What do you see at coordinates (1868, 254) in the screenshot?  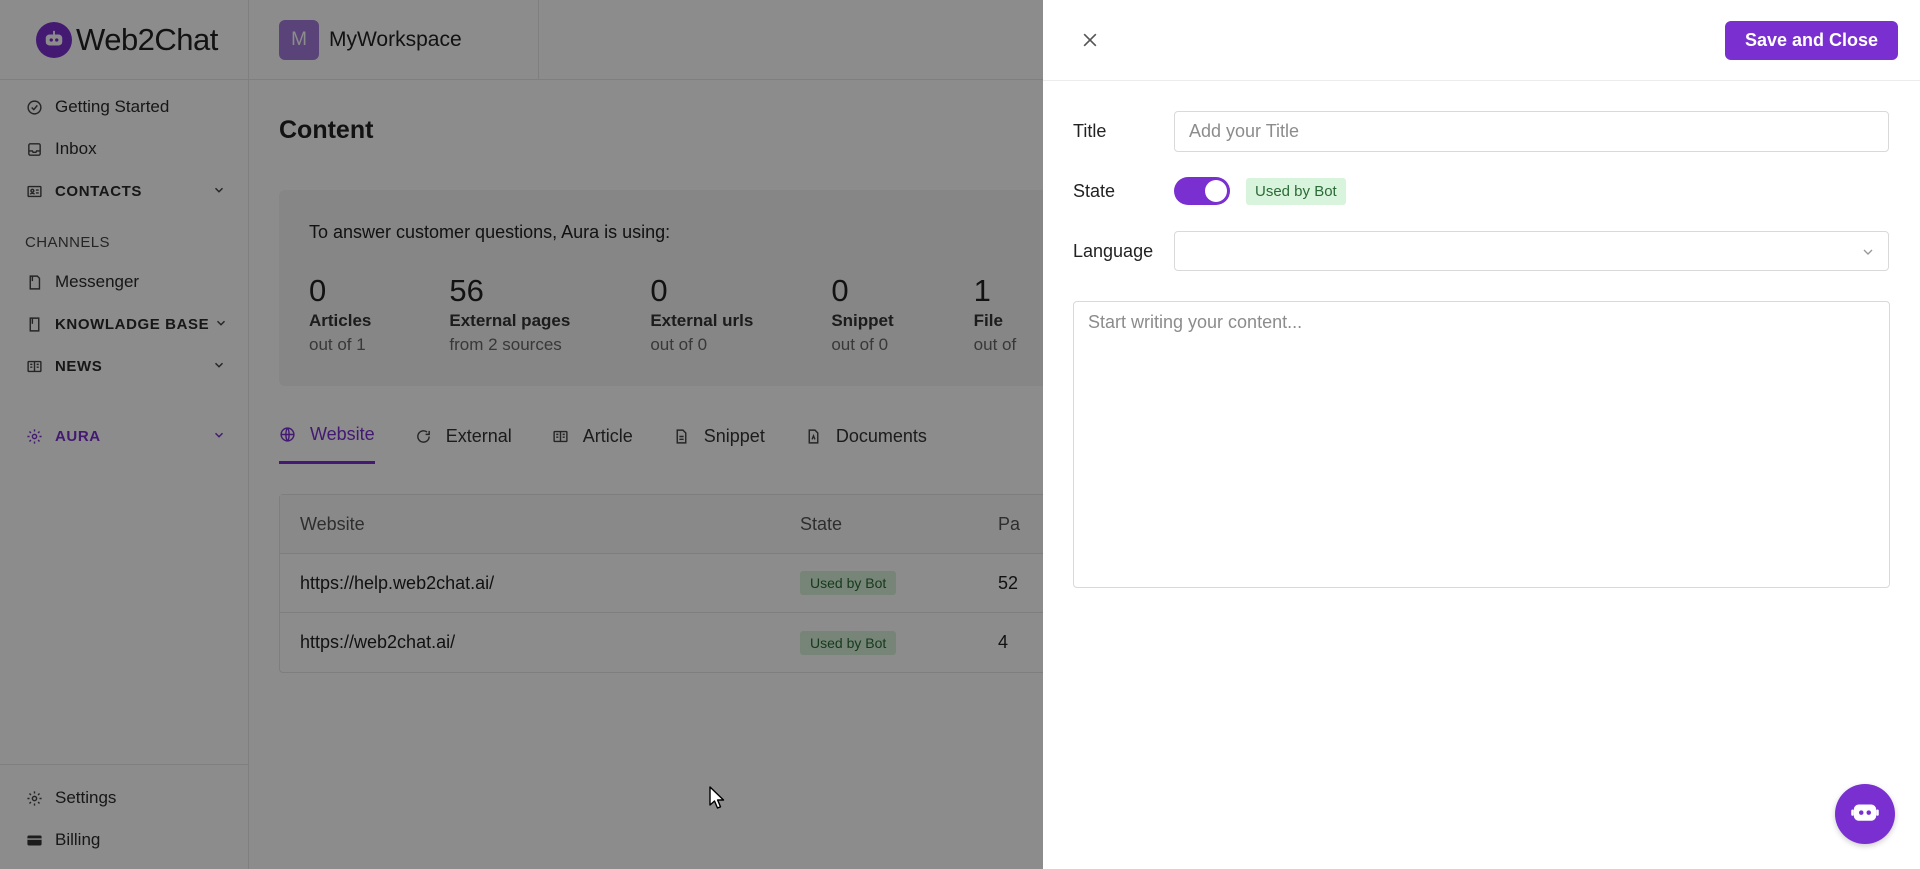 I see `chevron-down-icon` at bounding box center [1868, 254].